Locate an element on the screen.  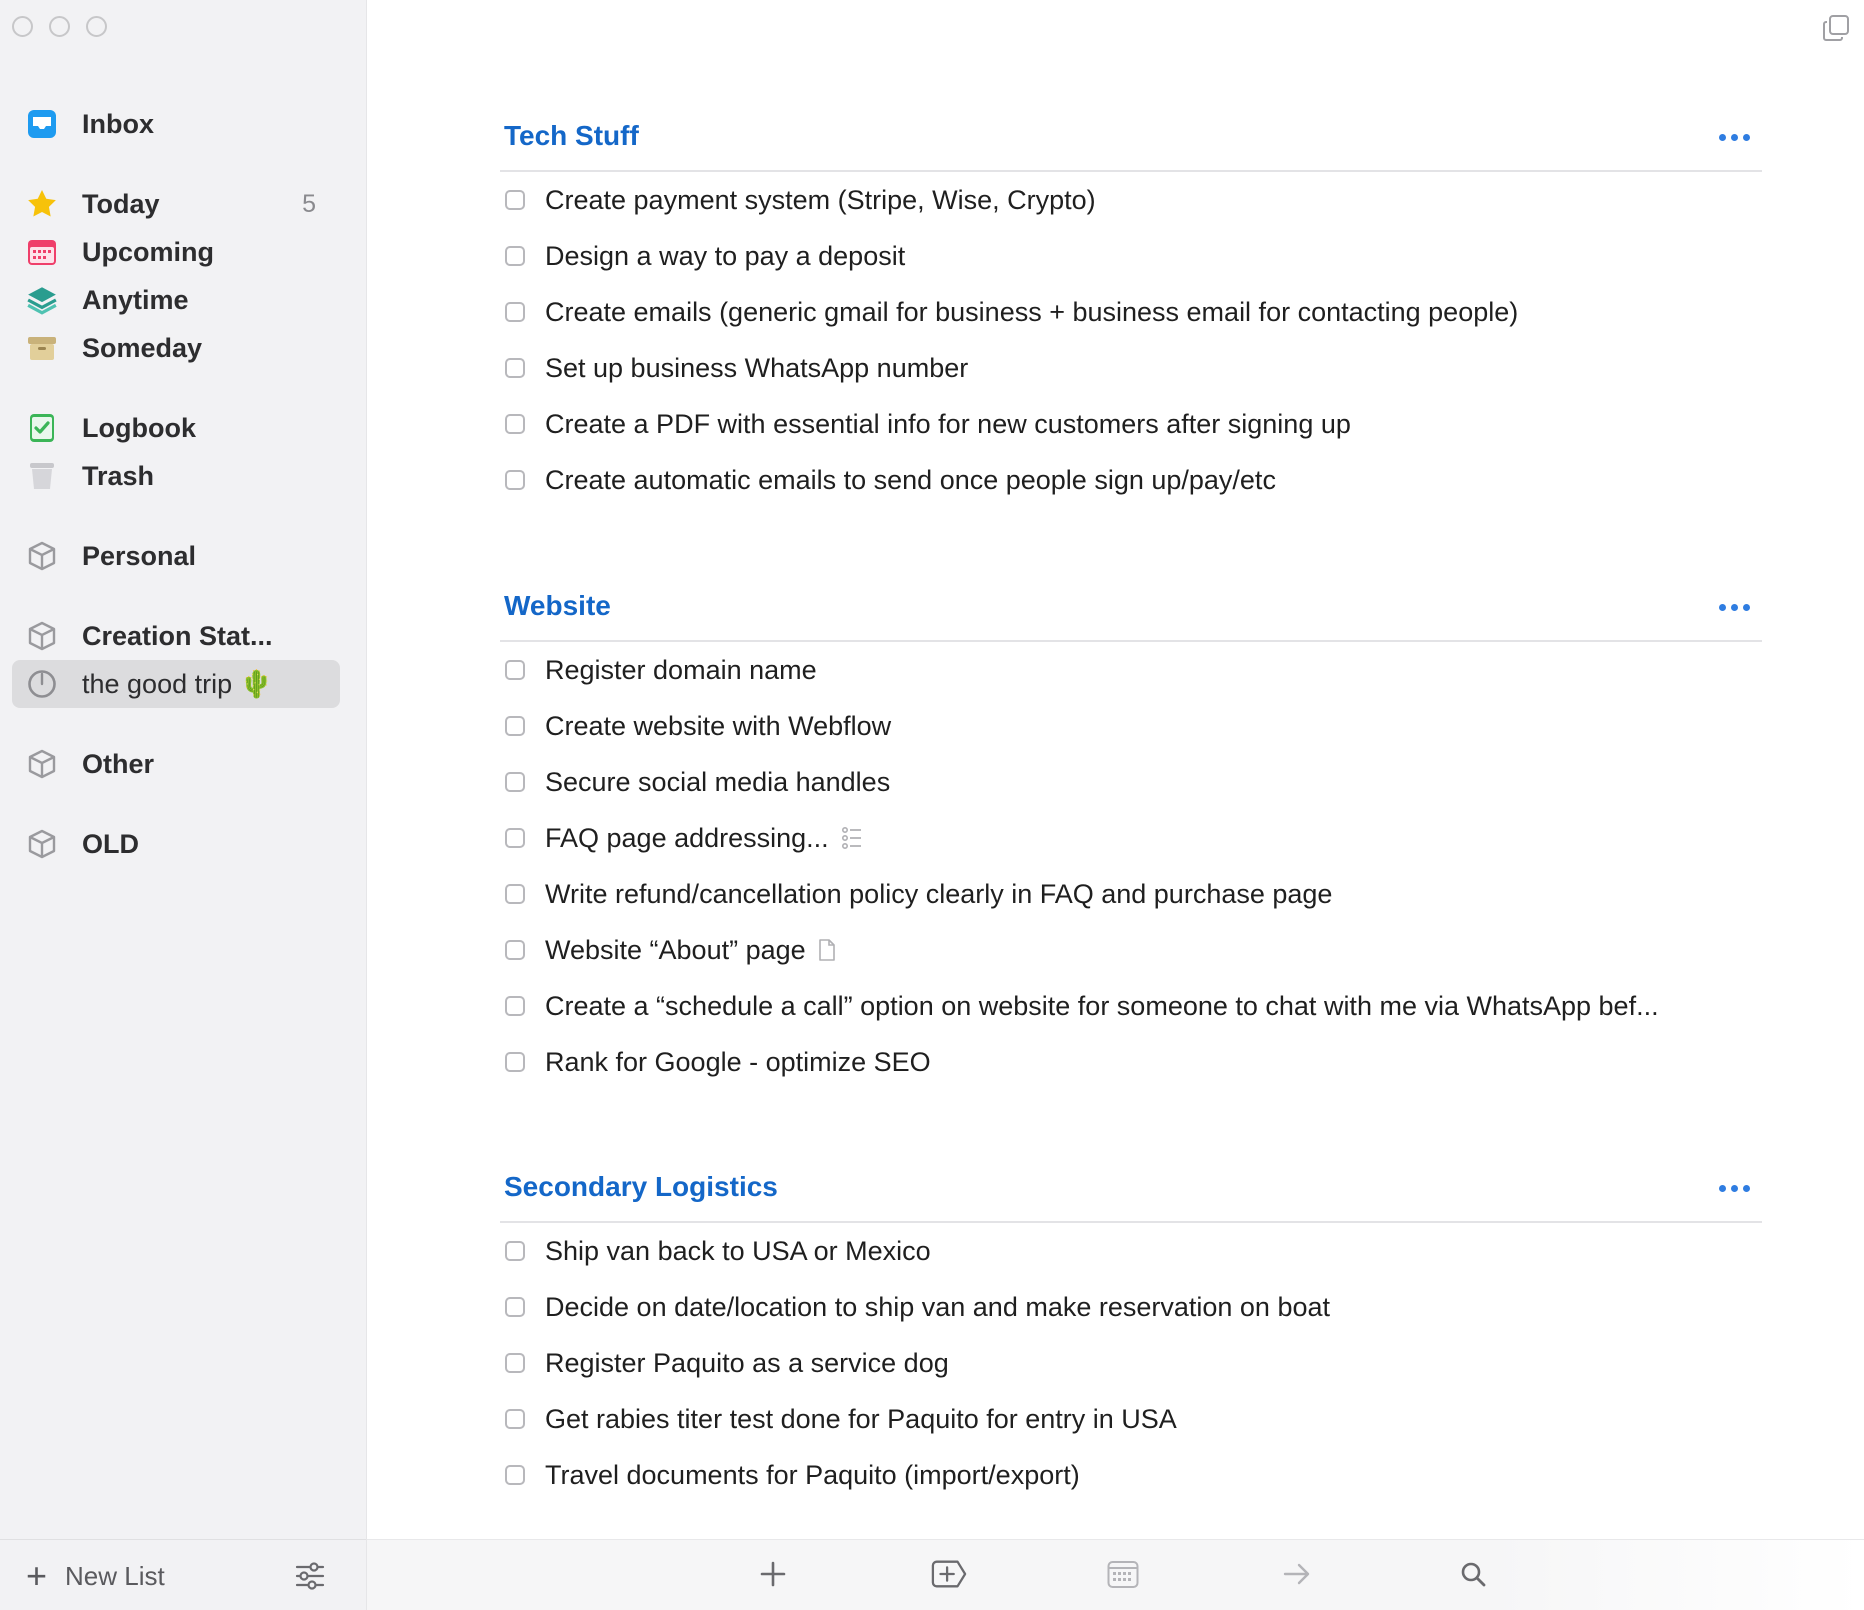
move-button is located at coordinates (1297, 1574).